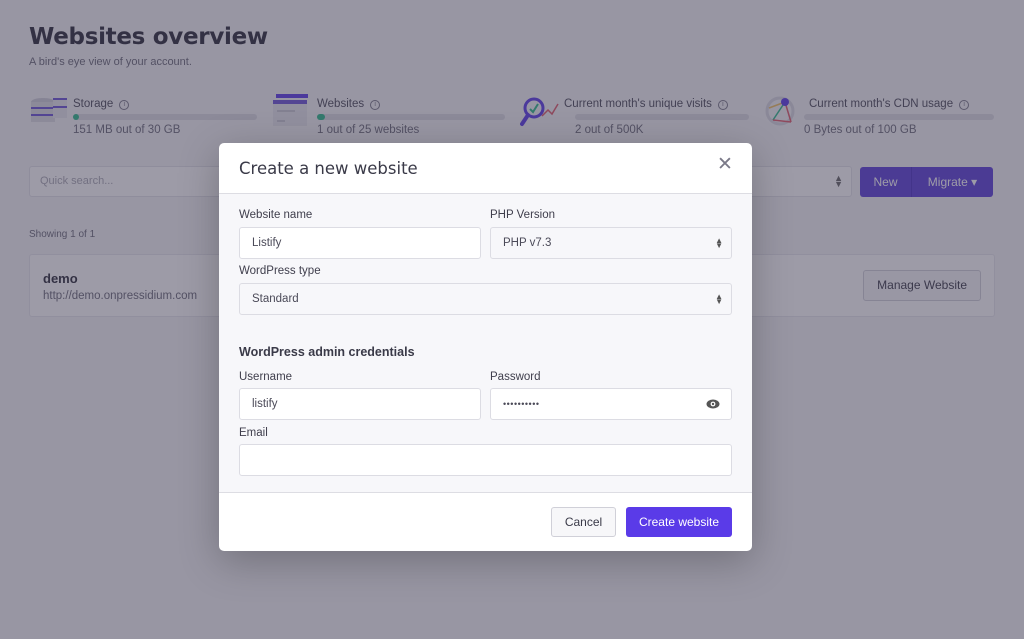  Describe the element at coordinates (521, 404) in the screenshot. I see `password-value: ••••••••••` at that location.